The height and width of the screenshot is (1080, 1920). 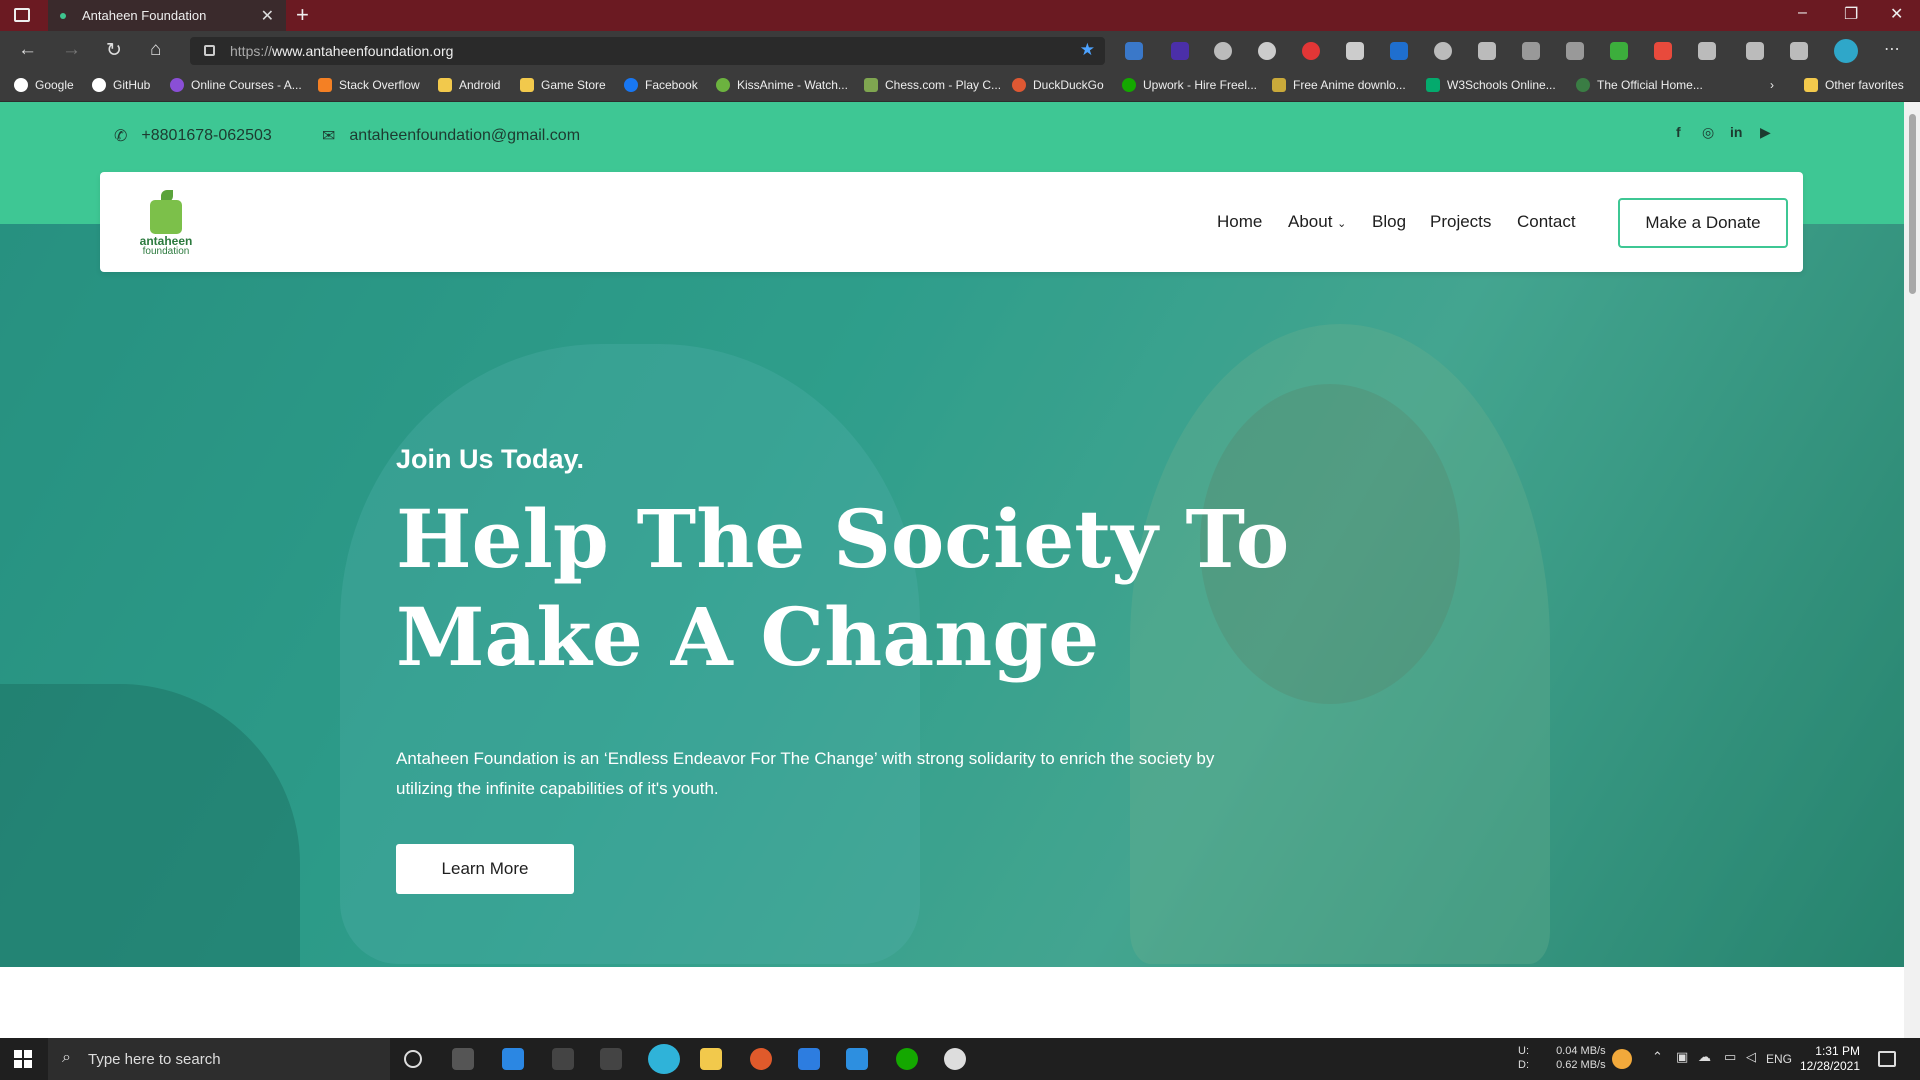 What do you see at coordinates (1267, 51) in the screenshot?
I see `extension-react-icon` at bounding box center [1267, 51].